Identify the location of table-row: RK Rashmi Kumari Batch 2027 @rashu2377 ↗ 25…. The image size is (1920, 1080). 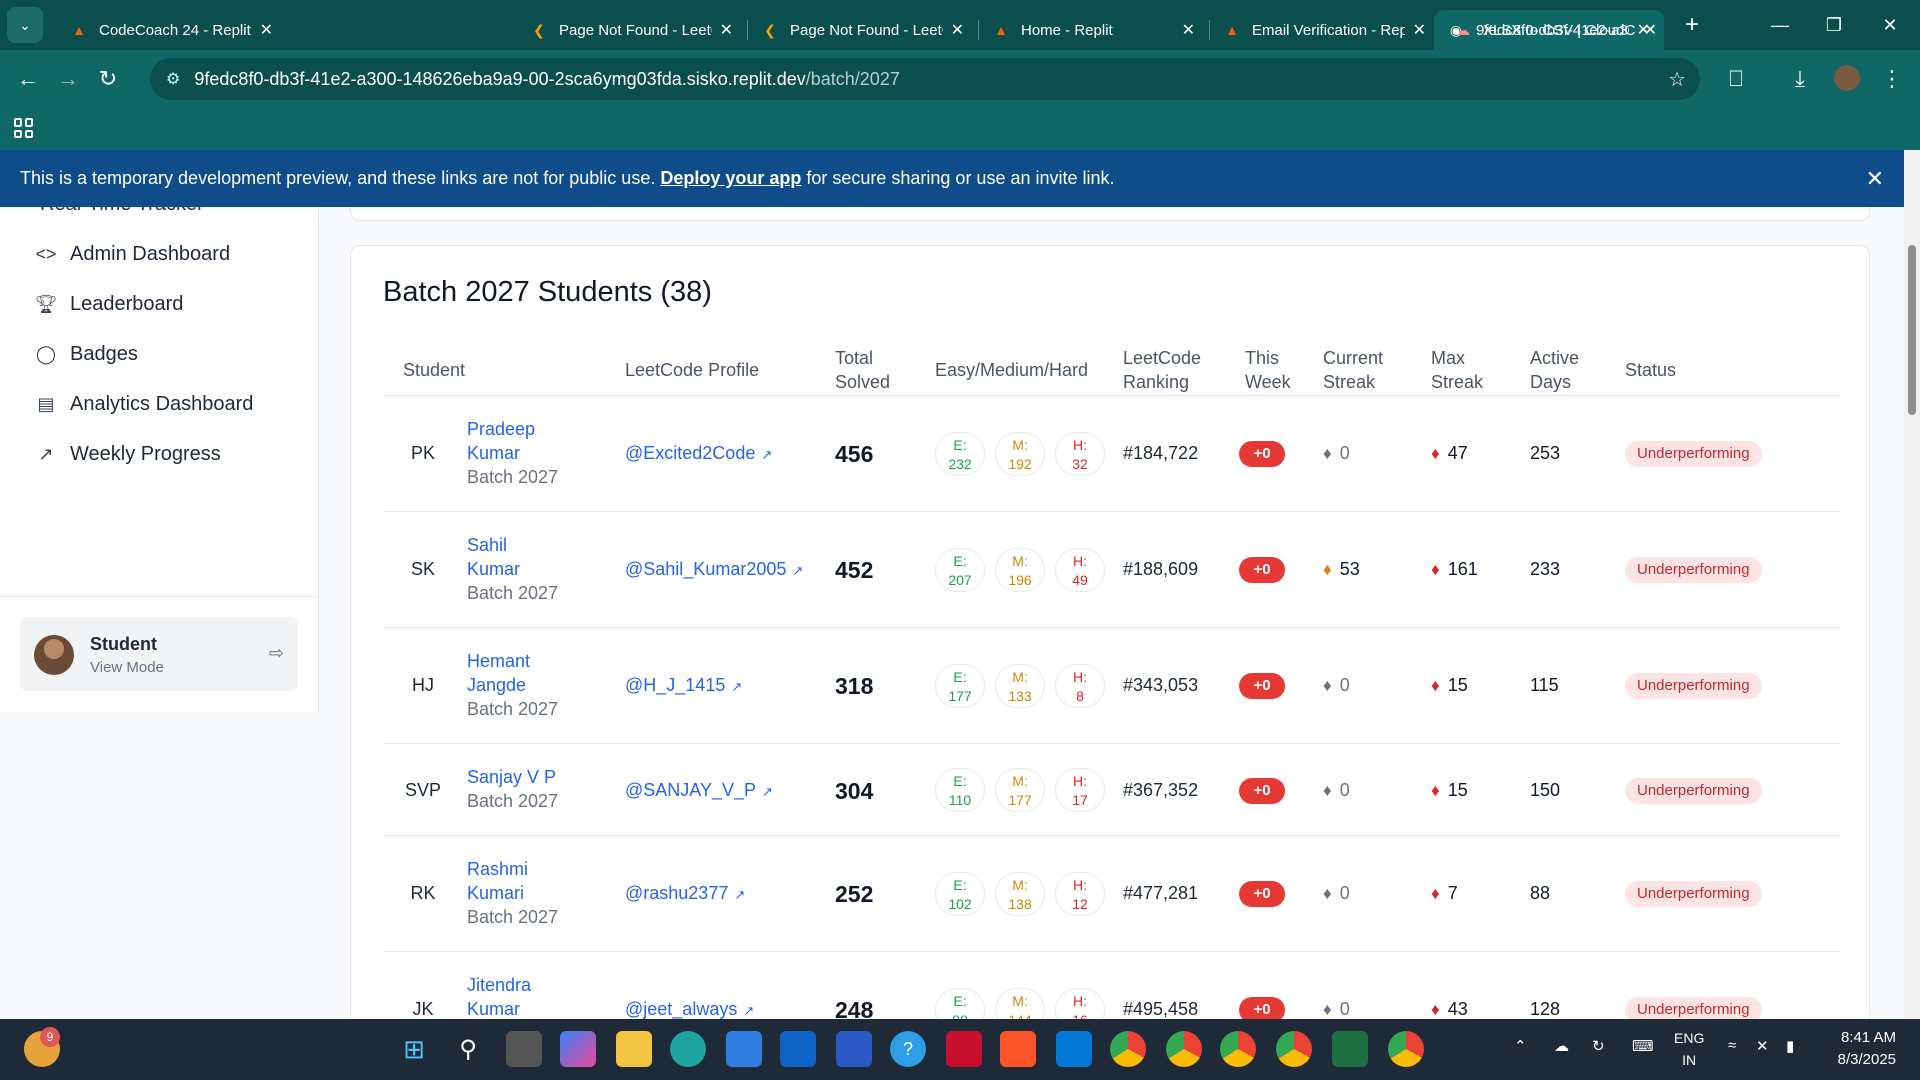
(1112, 894).